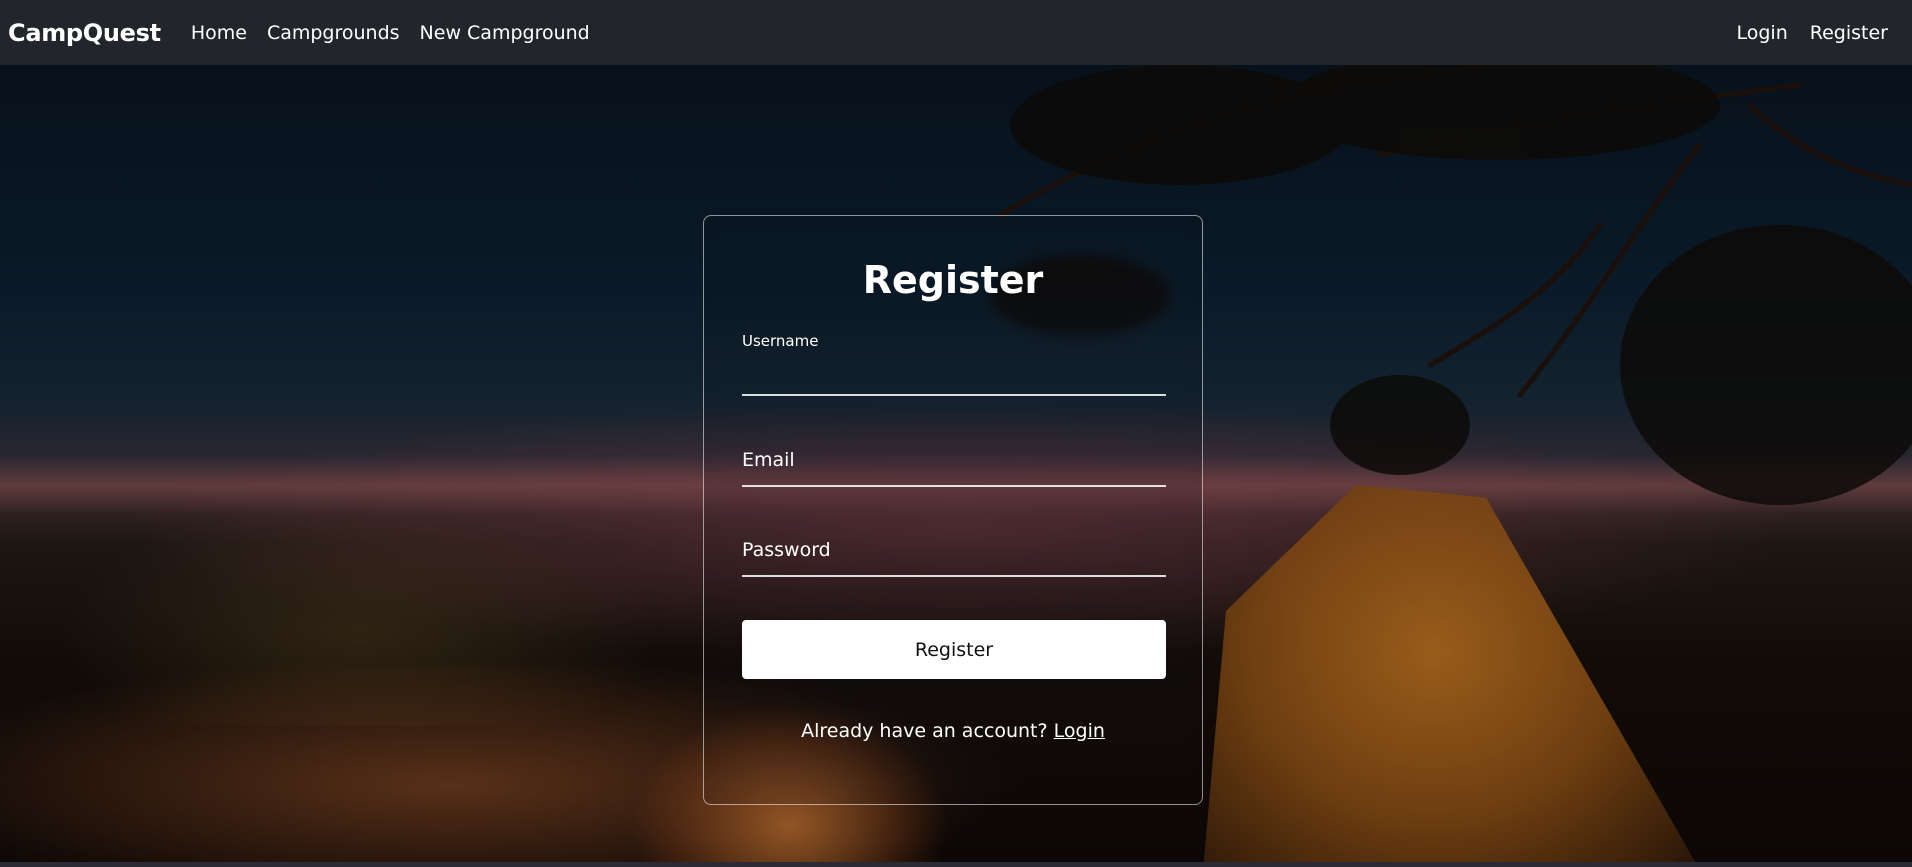 The width and height of the screenshot is (1912, 867). What do you see at coordinates (954, 463) in the screenshot?
I see `email-input` at bounding box center [954, 463].